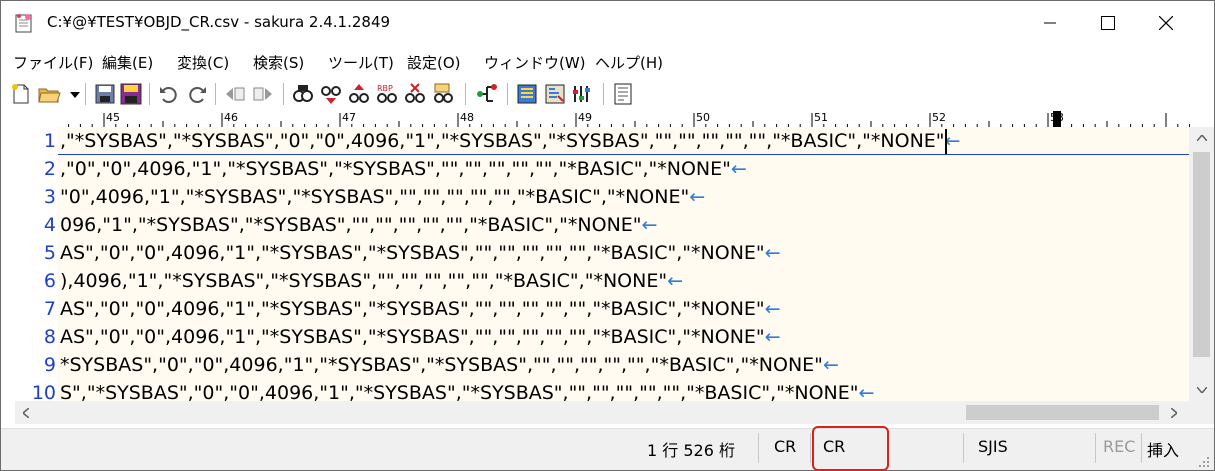 This screenshot has height=471, width=1215. Describe the element at coordinates (361, 62) in the screenshot. I see `menu-tools: ツール(T)` at that location.